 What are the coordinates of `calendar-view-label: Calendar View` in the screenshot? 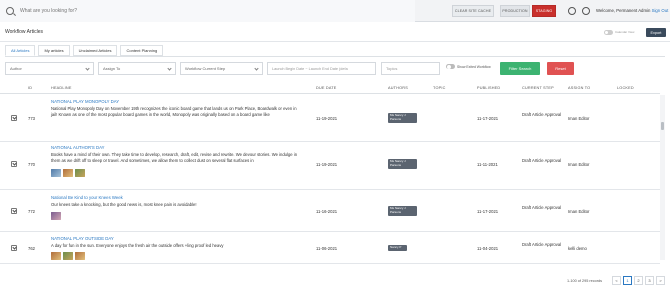 It's located at (625, 32).